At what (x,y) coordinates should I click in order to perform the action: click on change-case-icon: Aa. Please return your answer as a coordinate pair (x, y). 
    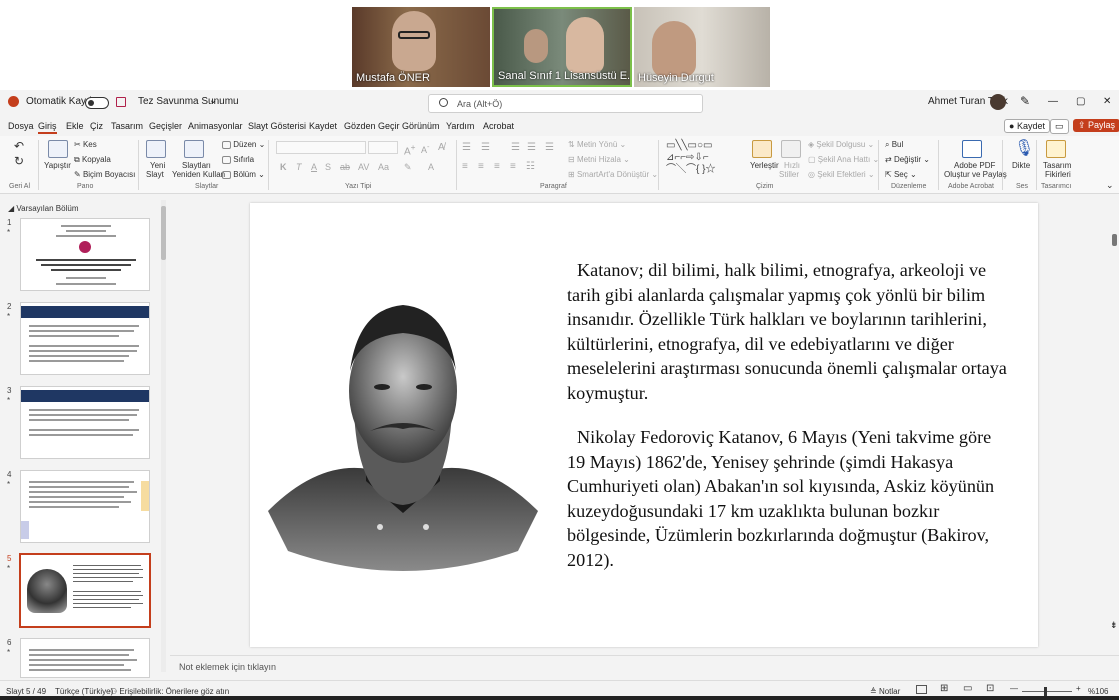
    Looking at the image, I should click on (383, 167).